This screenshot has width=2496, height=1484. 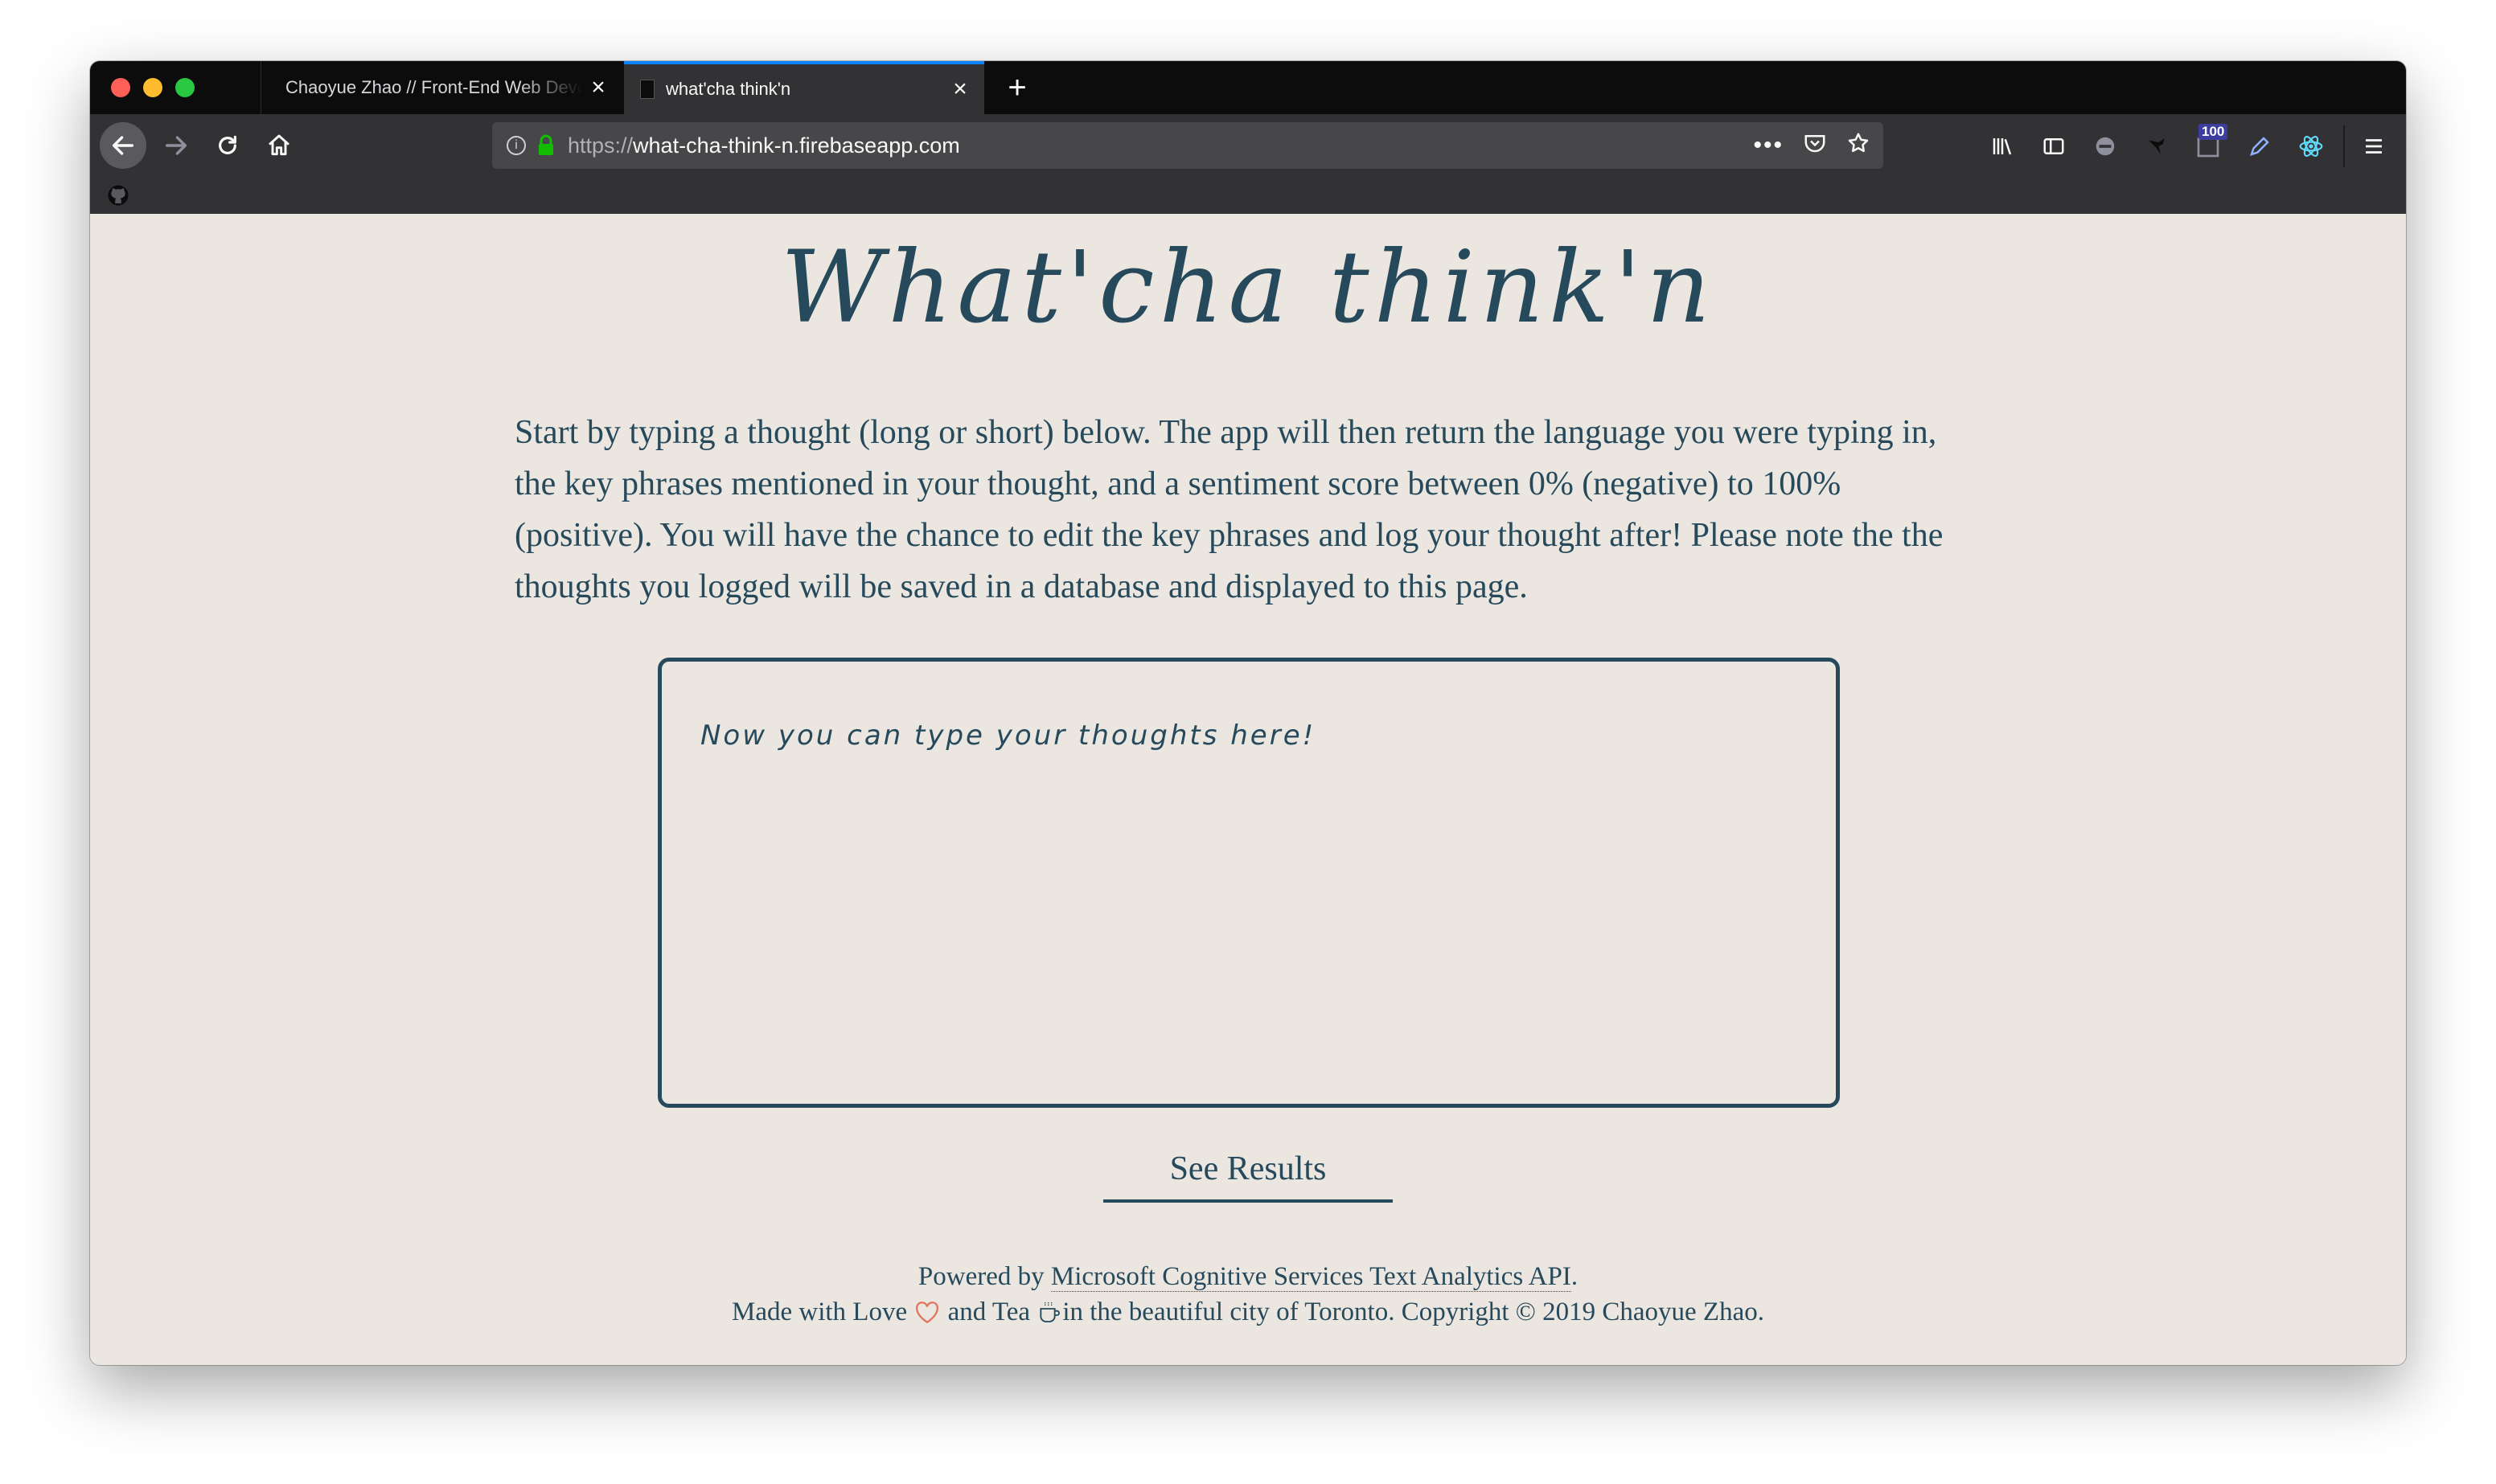 What do you see at coordinates (728, 89) in the screenshot?
I see `tab-title: what'cha think'n` at bounding box center [728, 89].